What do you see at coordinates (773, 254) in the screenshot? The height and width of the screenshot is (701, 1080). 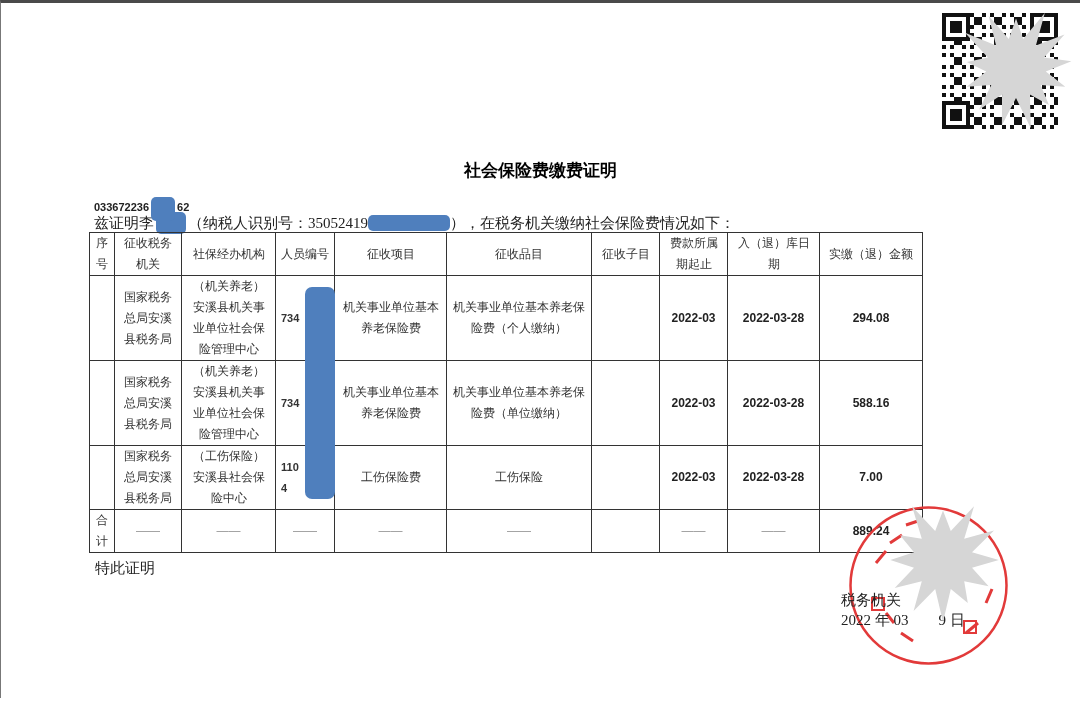 I see `column-header: 入（退）库日期` at bounding box center [773, 254].